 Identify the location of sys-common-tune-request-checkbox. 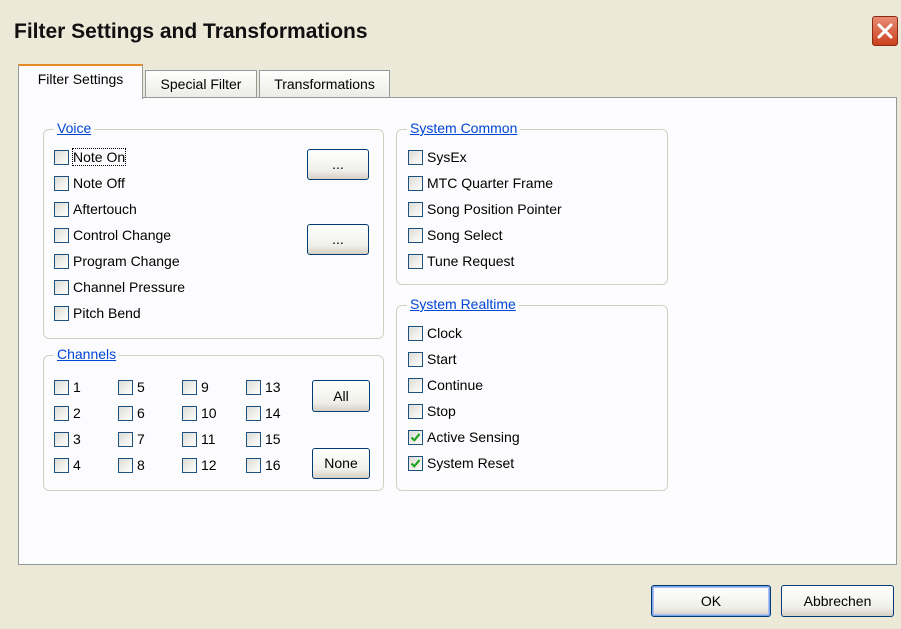
(415, 261).